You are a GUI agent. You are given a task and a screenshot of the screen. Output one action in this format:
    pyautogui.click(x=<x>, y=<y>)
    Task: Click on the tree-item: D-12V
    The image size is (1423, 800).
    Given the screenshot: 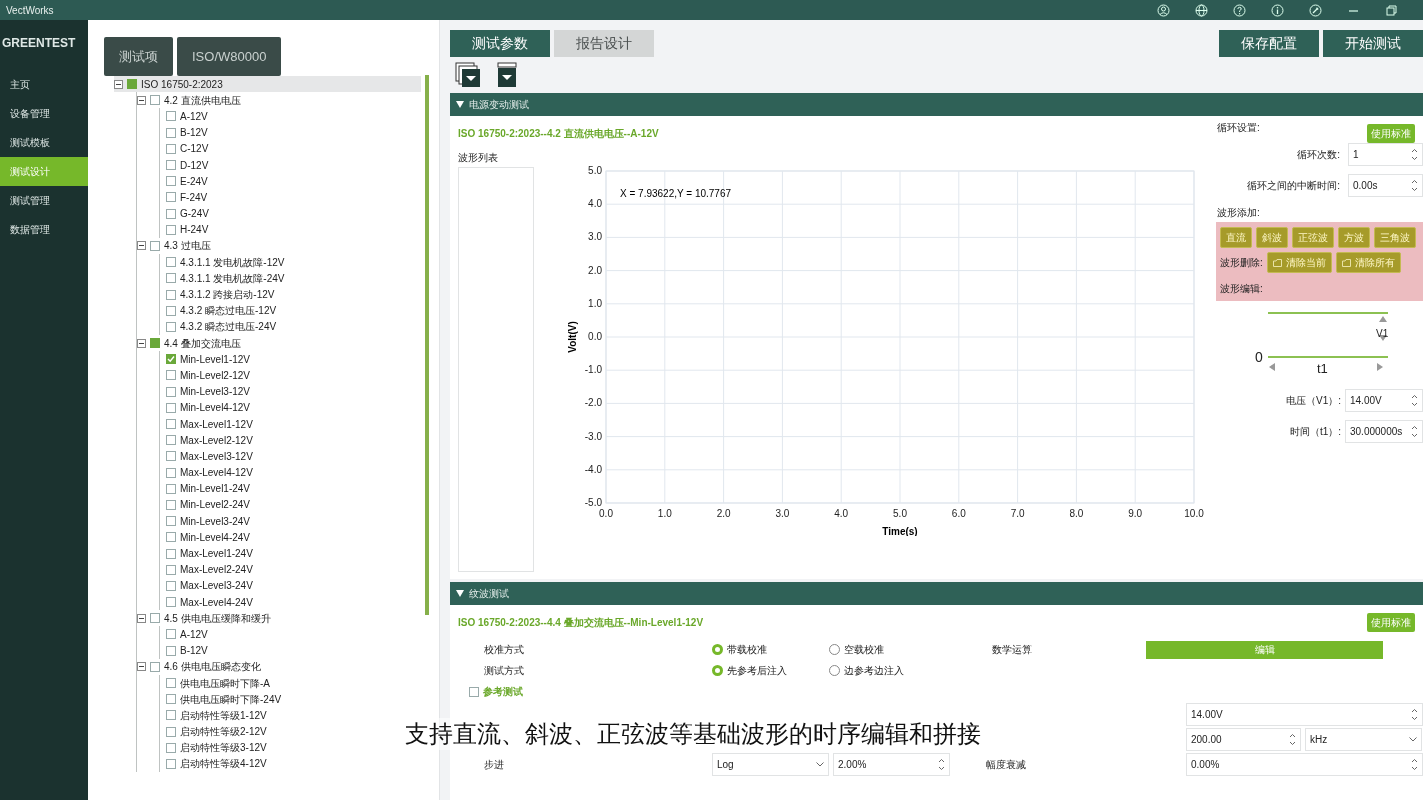 What is the action you would take?
    pyautogui.click(x=290, y=165)
    